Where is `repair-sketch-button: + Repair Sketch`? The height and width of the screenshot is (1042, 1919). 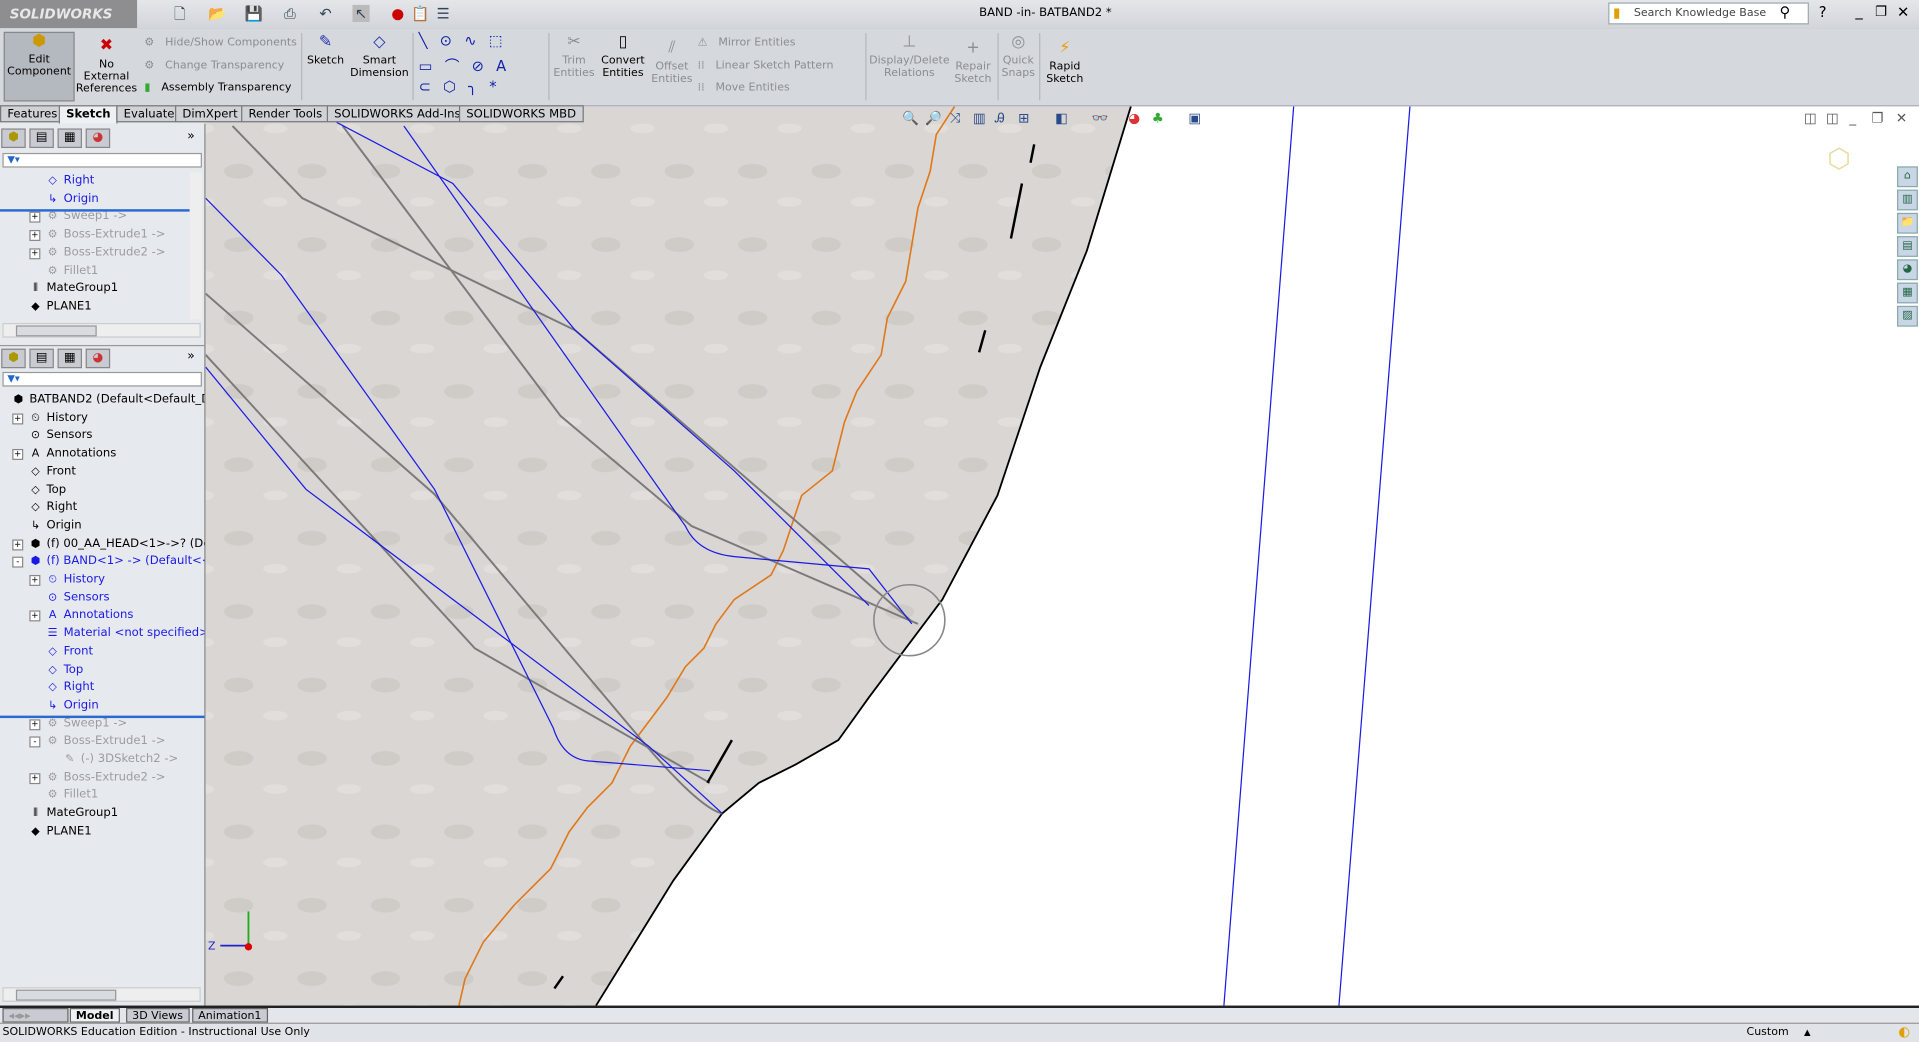 repair-sketch-button: + Repair Sketch is located at coordinates (973, 63).